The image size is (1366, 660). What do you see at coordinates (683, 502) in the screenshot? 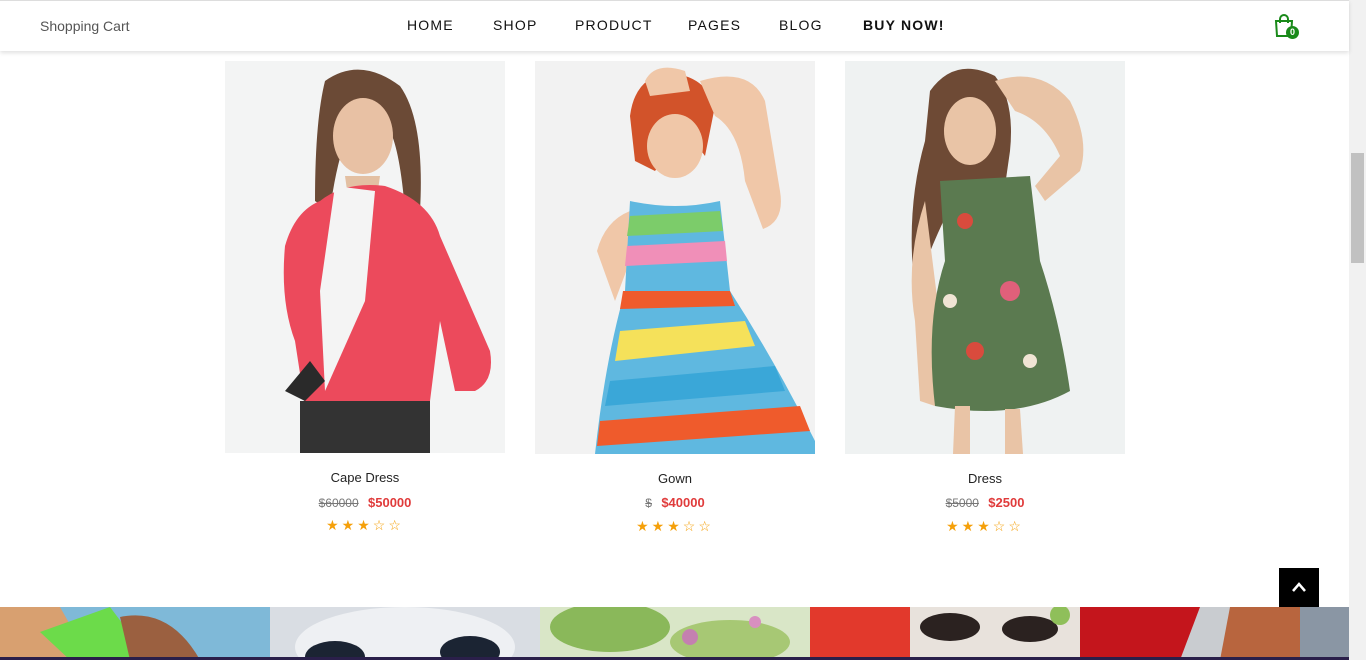
I see `new-price: $40000` at bounding box center [683, 502].